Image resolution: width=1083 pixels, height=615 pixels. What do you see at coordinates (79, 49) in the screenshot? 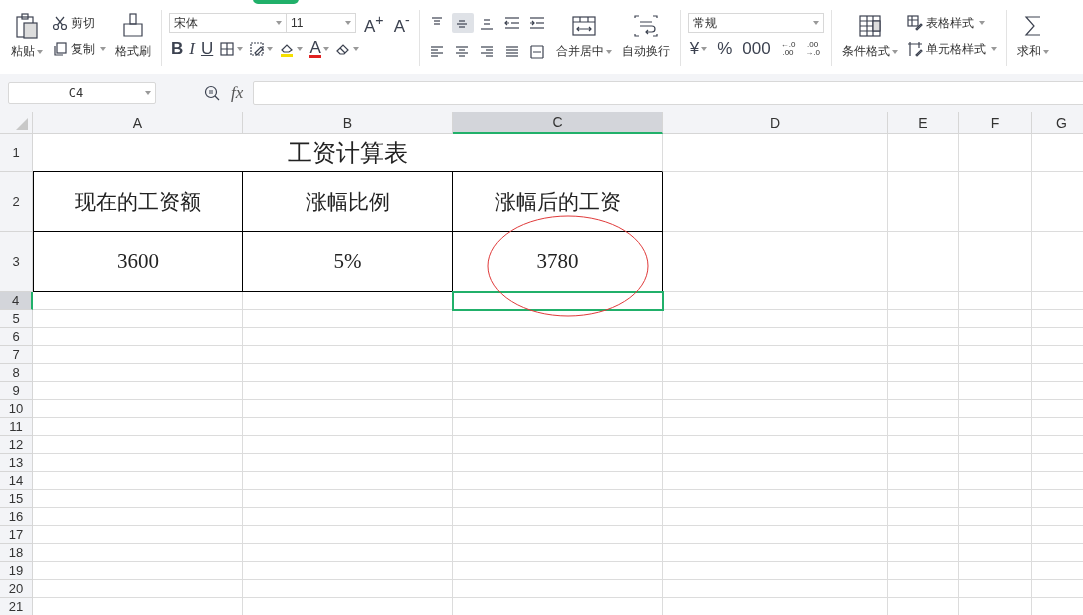
I see `copy-button: 复制` at bounding box center [79, 49].